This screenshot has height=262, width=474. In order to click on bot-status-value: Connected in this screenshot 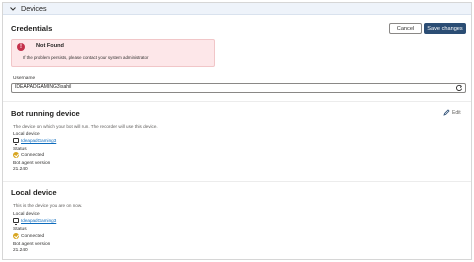, I will do `click(33, 155)`.